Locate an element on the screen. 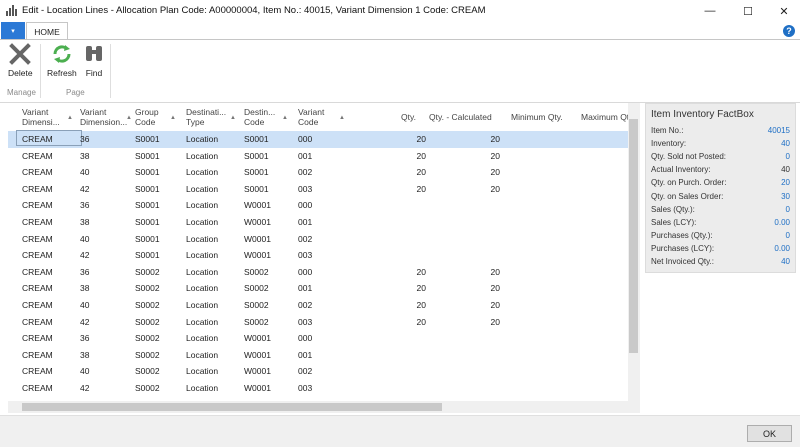  table-row: CREAM 40 S0001 Location S0001 002 20 20 is located at coordinates (318, 172).